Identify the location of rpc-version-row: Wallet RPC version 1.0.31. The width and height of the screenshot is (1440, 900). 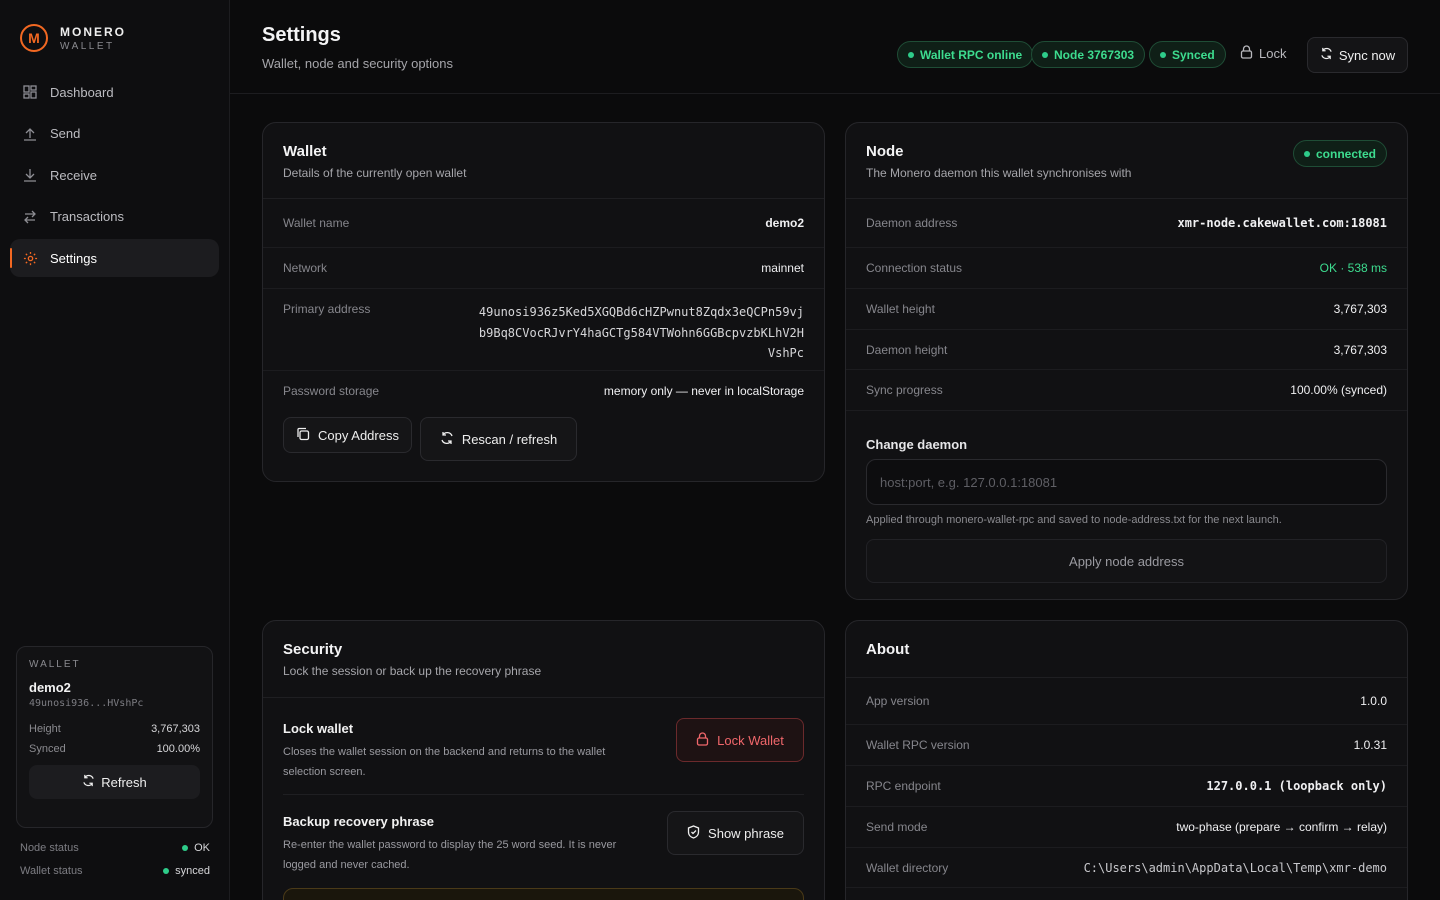
(1126, 745).